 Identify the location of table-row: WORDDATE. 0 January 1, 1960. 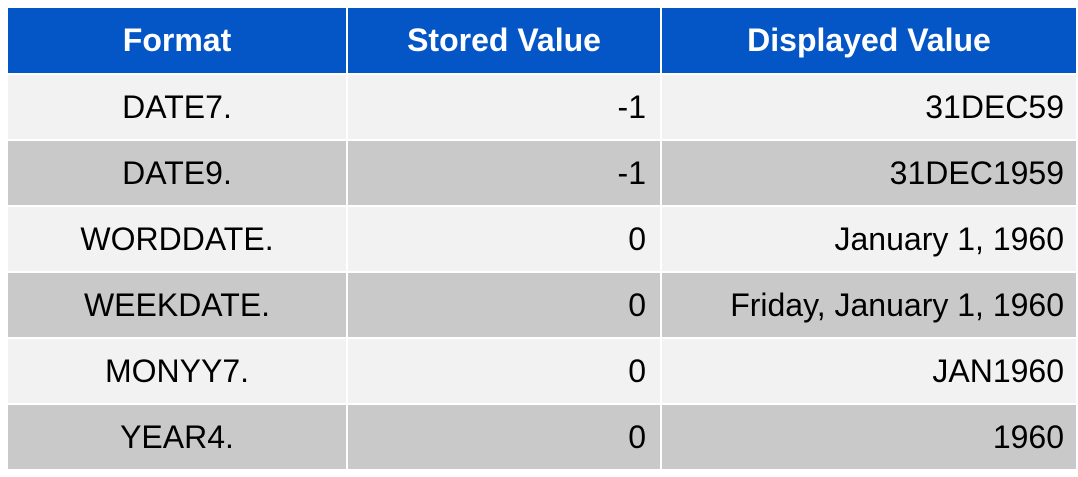
(542, 239).